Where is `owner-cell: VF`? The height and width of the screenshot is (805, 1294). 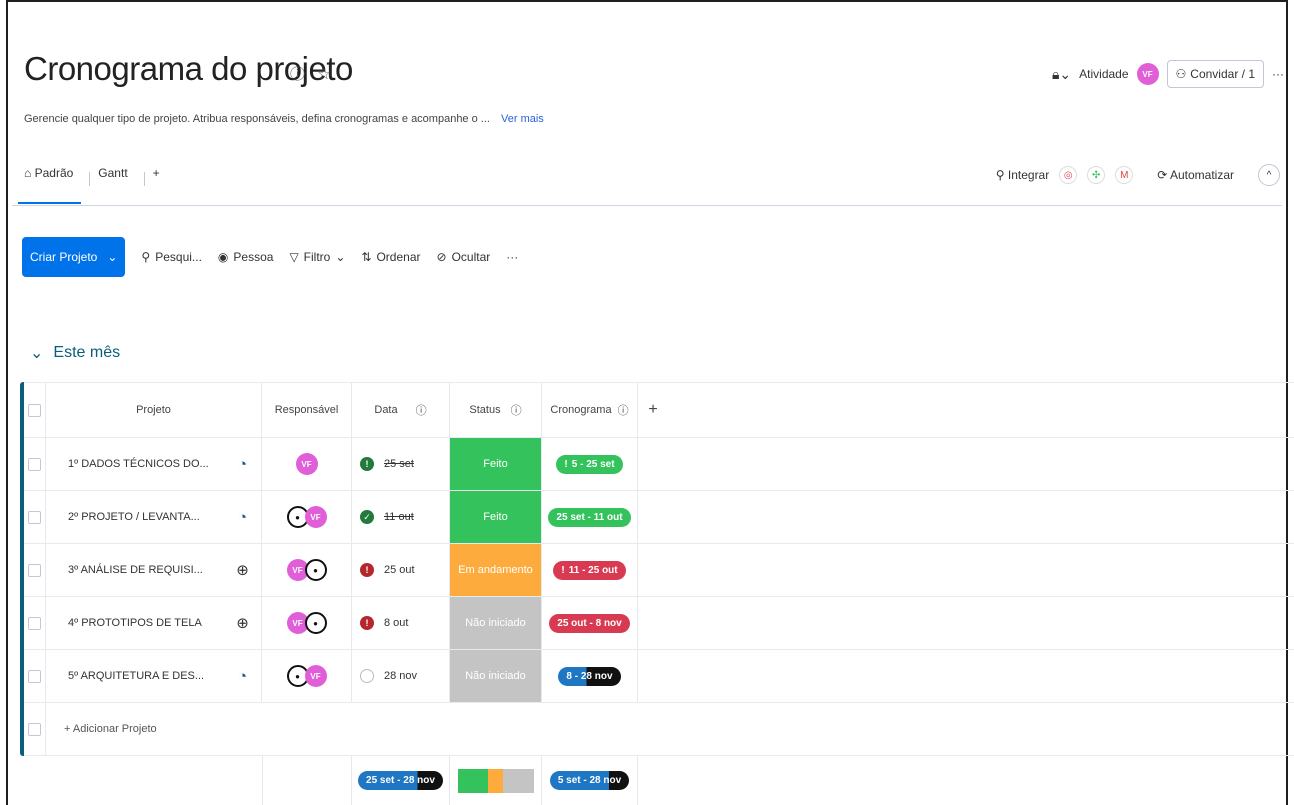
owner-cell: VF is located at coordinates (307, 464).